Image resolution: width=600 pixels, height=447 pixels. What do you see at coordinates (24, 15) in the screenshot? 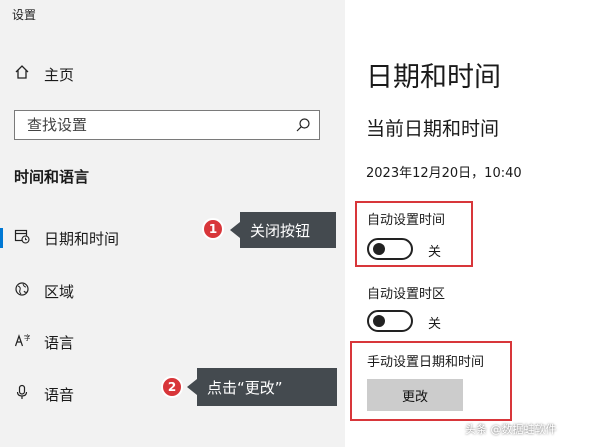
I see `window-title: 设置` at bounding box center [24, 15].